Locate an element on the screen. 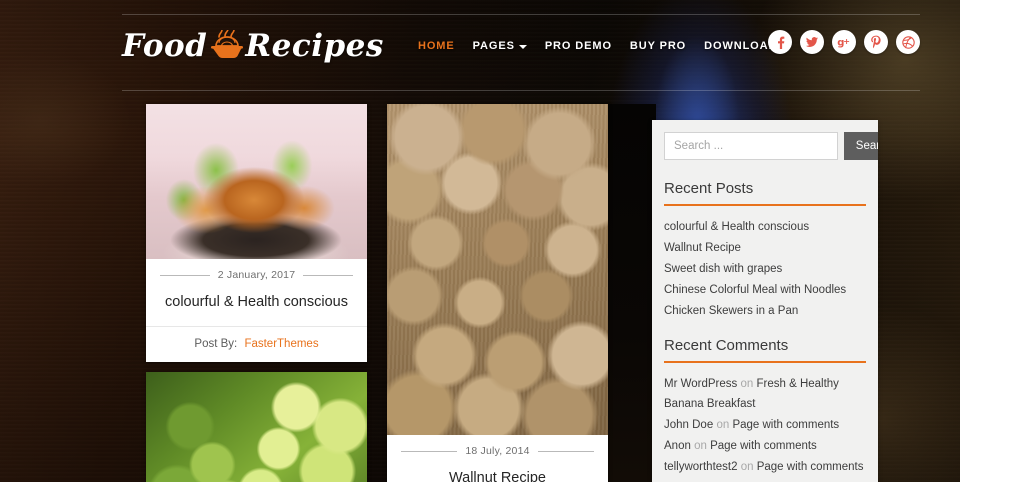  search-widget: Search is located at coordinates (771, 146).